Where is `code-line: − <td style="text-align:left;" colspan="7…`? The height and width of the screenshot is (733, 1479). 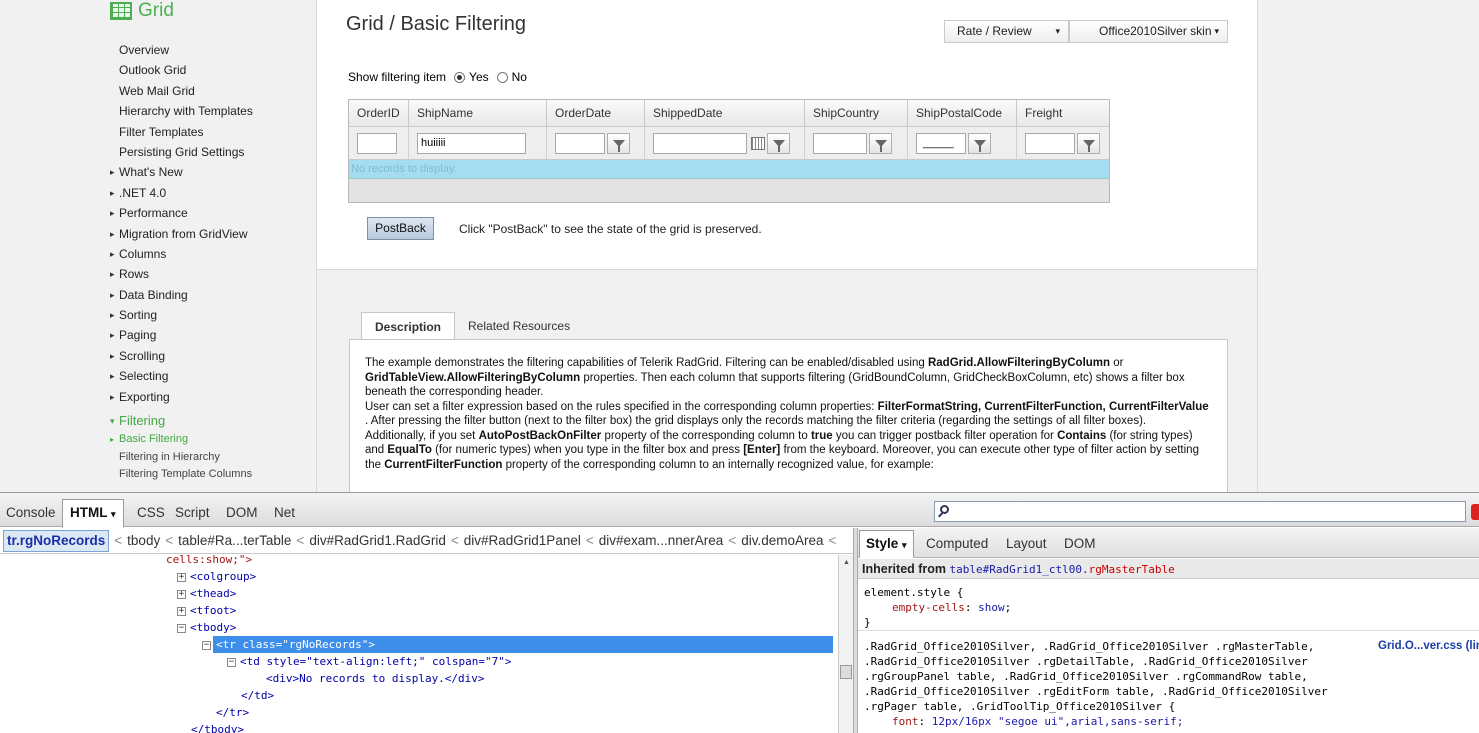 code-line: − <td style="text-align:left;" colspan="7… is located at coordinates (369, 661).